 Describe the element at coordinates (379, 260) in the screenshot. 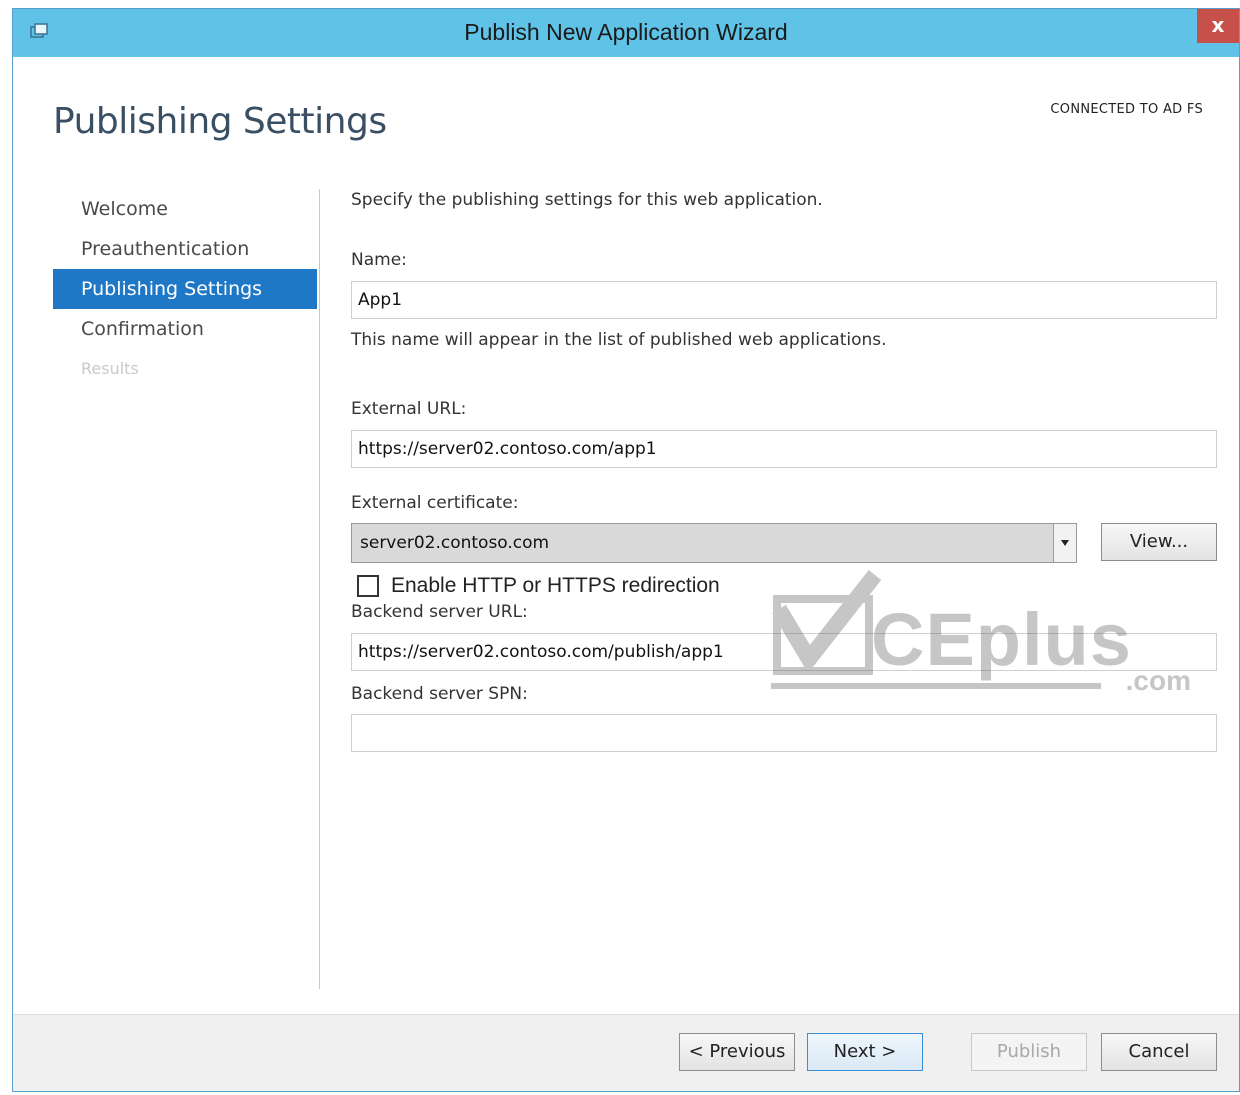

I see `name-label: Name:` at that location.